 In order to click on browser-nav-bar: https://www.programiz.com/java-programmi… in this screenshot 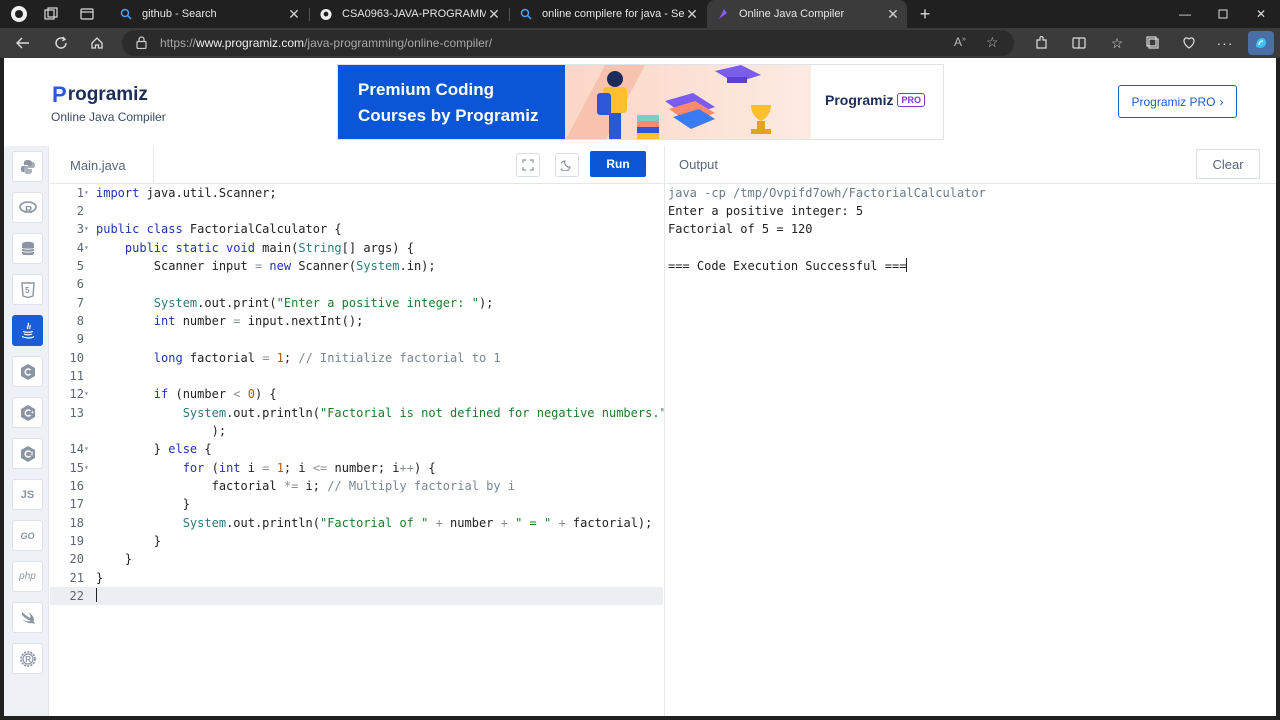, I will do `click(640, 43)`.